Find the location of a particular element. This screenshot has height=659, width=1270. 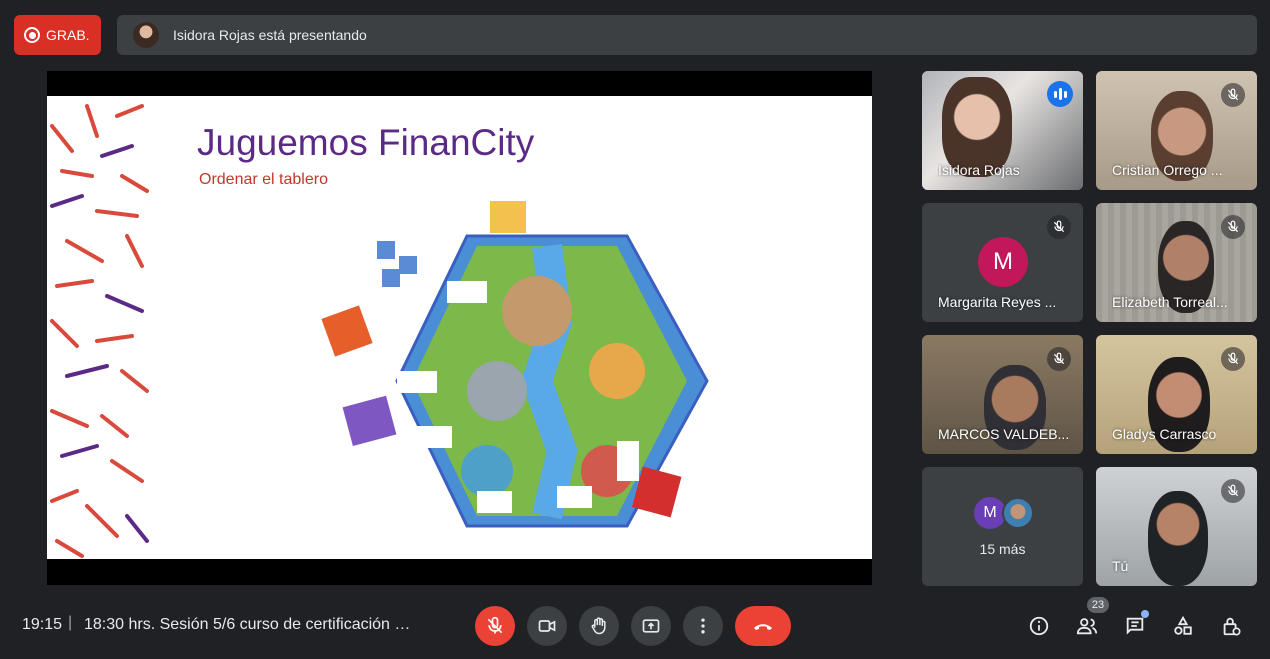

activities-icon is located at coordinates (1183, 625).